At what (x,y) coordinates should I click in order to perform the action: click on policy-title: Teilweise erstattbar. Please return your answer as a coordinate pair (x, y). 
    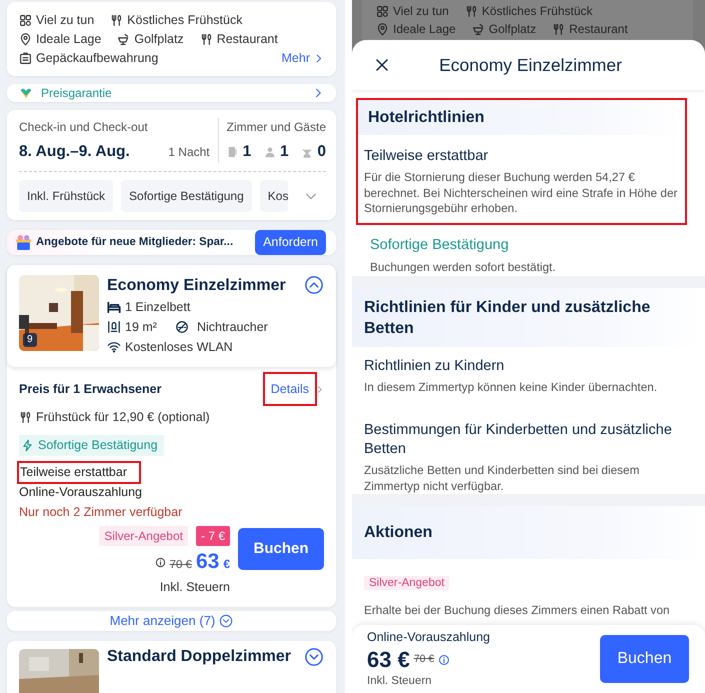
    Looking at the image, I should click on (427, 156).